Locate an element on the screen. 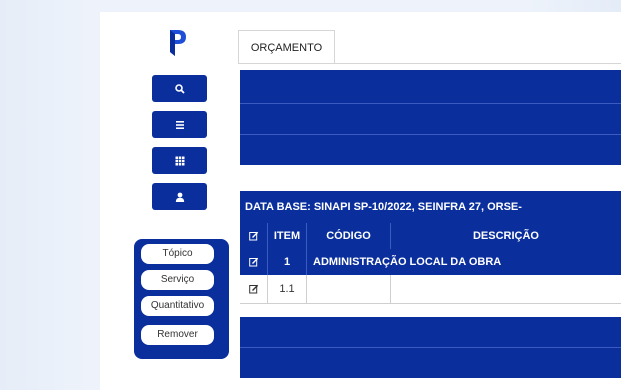 The width and height of the screenshot is (621, 390). table-header-row: ITEM CÓDIGO DESCRIÇÃO is located at coordinates (430, 236).